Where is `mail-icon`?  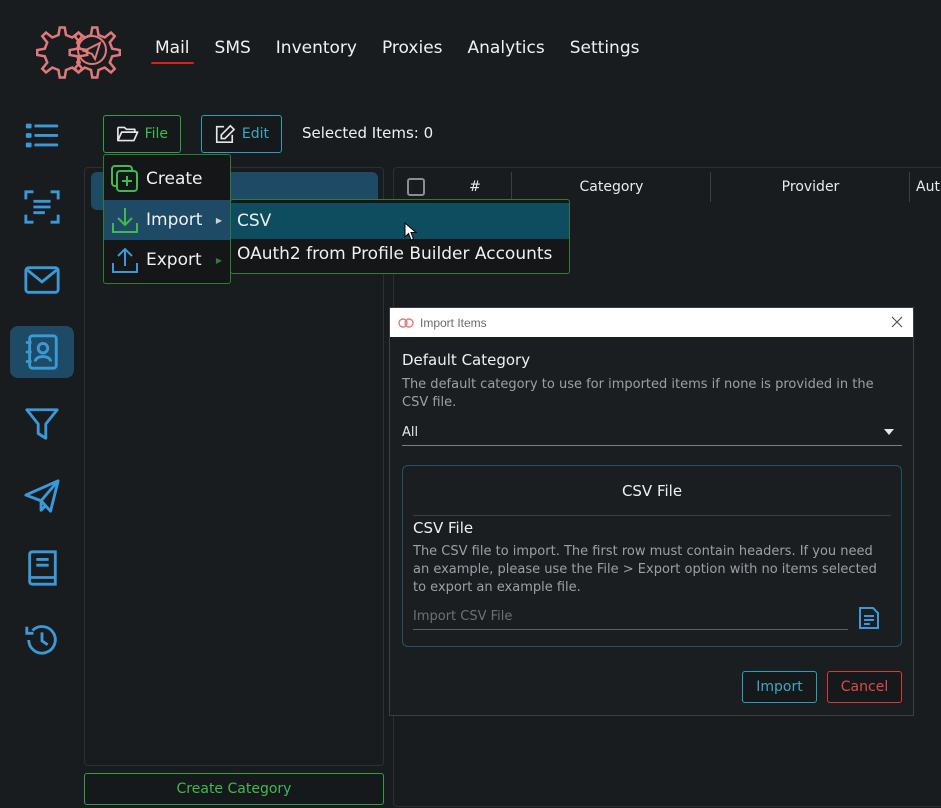 mail-icon is located at coordinates (42, 280).